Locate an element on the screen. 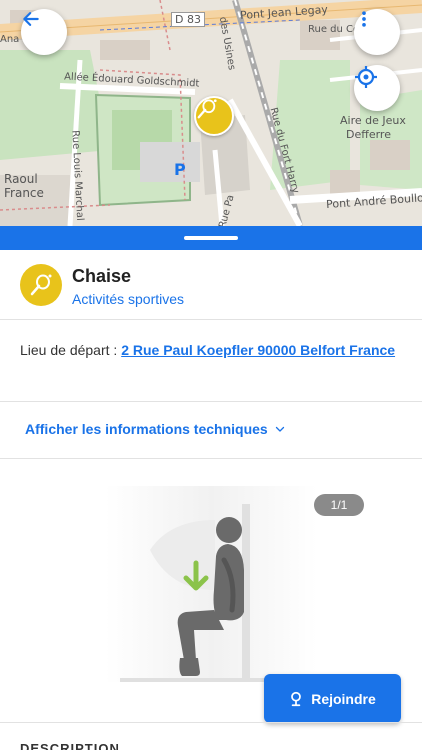  drag-handle is located at coordinates (211, 238).